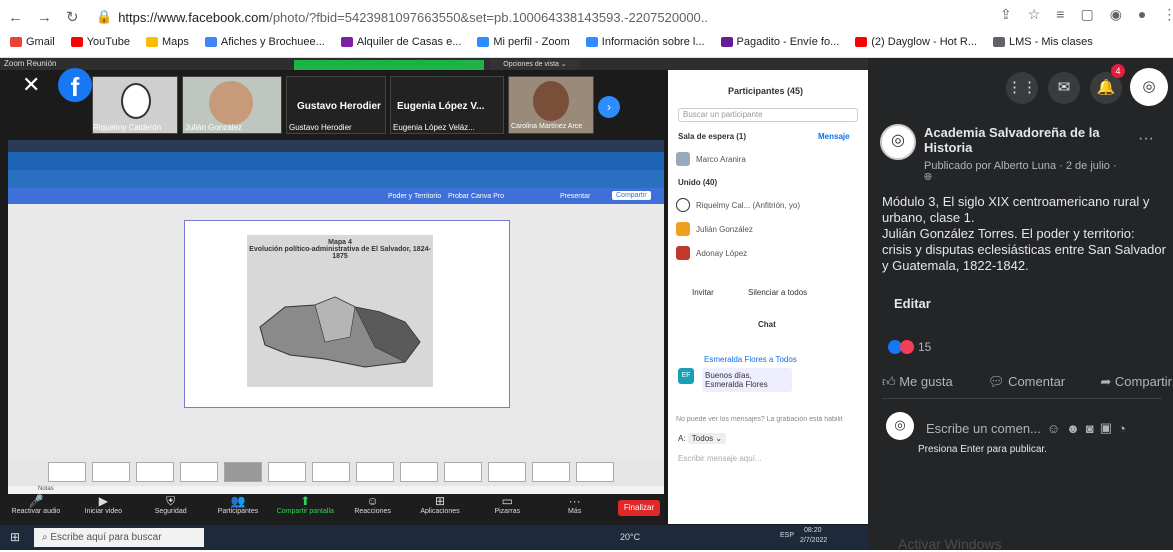  I want to click on lock-icon: 🔒, so click(104, 16).